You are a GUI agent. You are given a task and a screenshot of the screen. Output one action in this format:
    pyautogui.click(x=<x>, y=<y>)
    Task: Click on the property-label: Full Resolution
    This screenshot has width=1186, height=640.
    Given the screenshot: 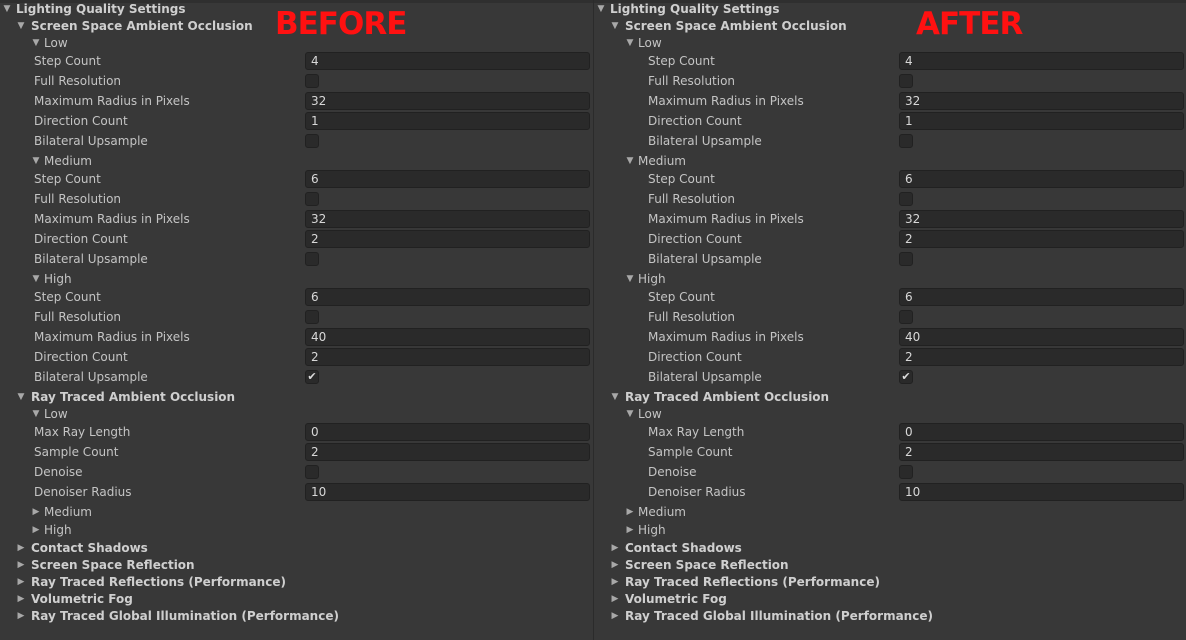 What is the action you would take?
    pyautogui.click(x=78, y=199)
    